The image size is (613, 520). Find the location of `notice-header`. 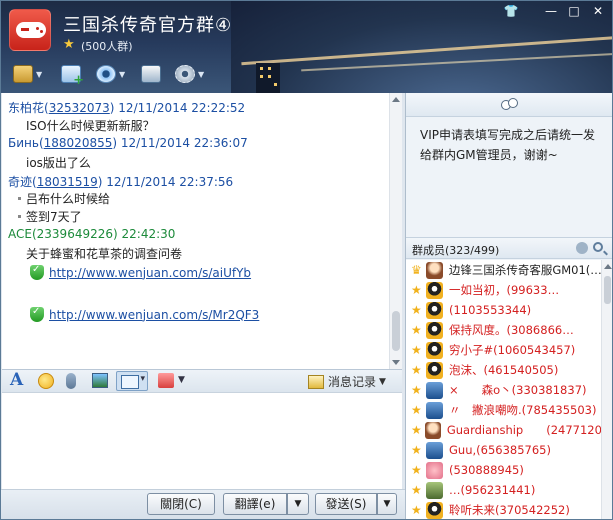

notice-header is located at coordinates (509, 105).